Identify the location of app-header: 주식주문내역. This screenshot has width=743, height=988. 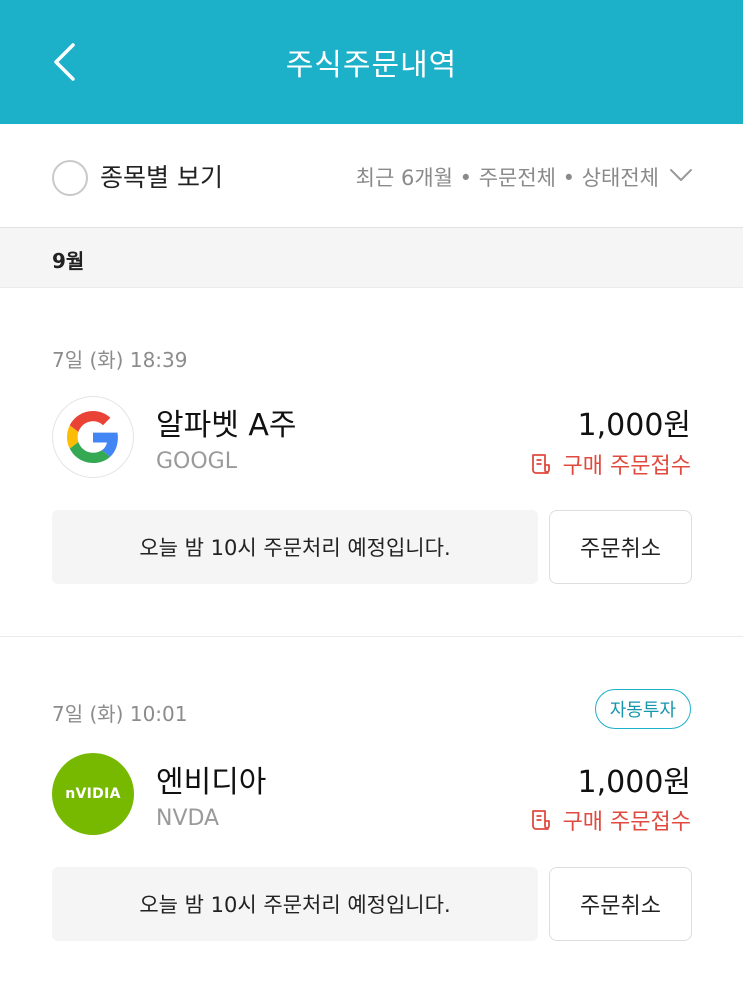
(371, 62).